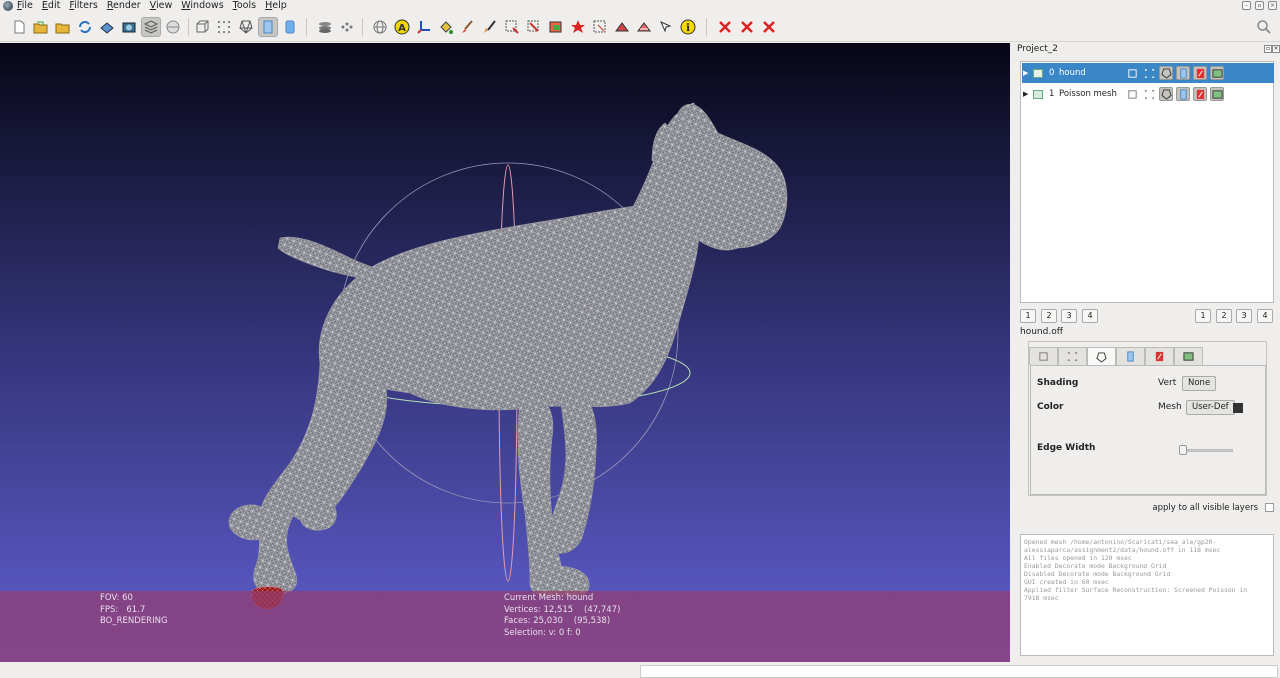 This screenshot has height=678, width=1280. Describe the element at coordinates (173, 27) in the screenshot. I see `raster-layers-button` at that location.